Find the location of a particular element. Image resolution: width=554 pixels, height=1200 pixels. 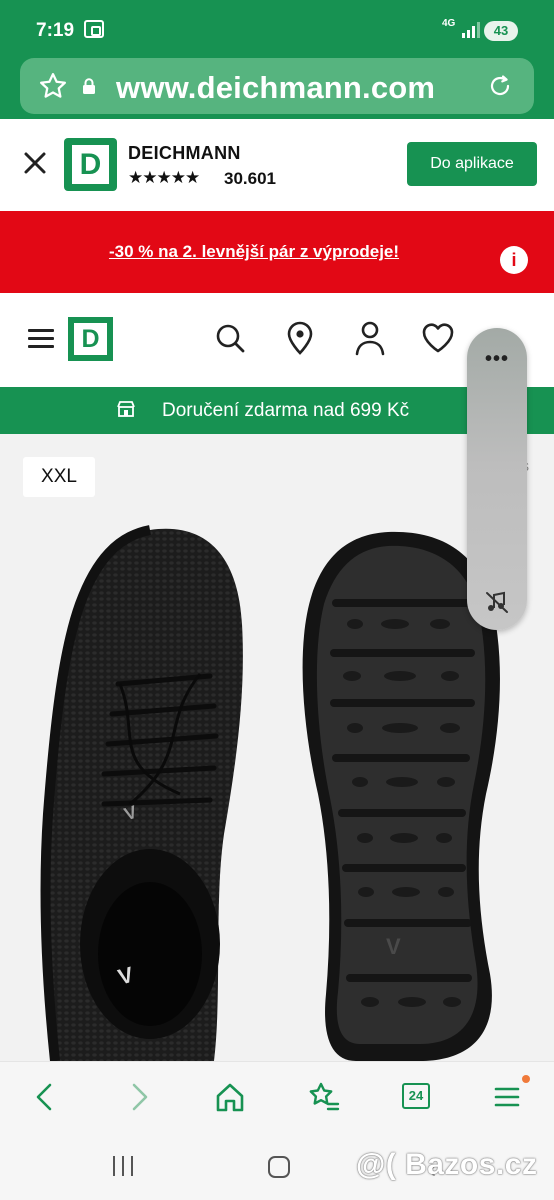

app-logo: D is located at coordinates (90, 164).